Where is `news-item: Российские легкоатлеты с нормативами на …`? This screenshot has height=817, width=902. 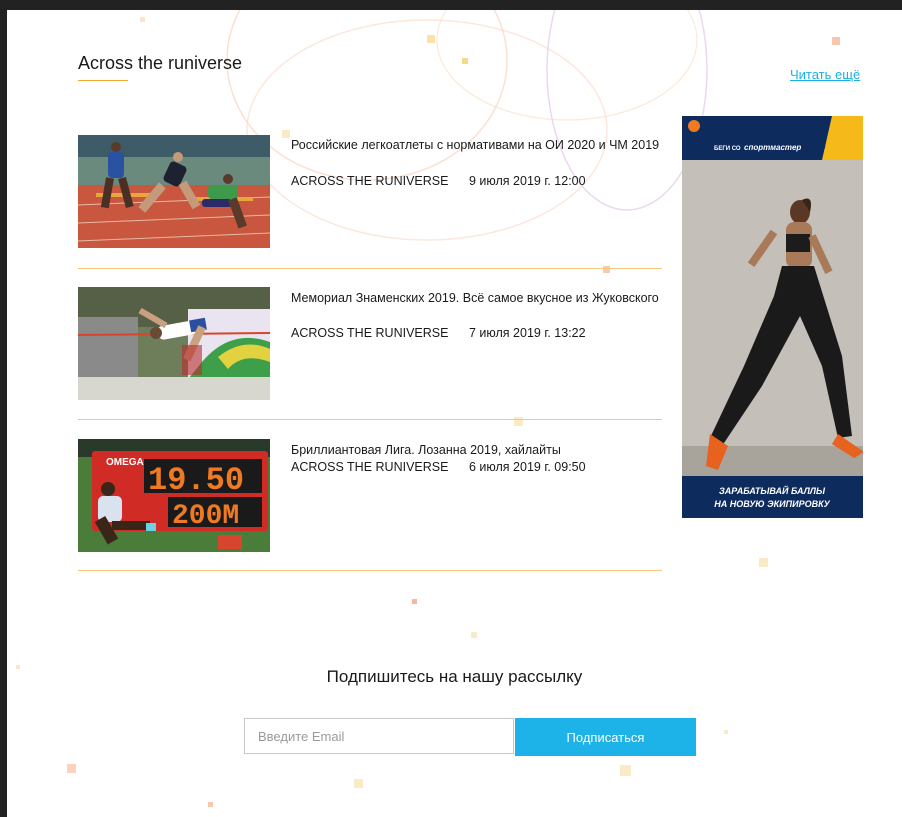 news-item: Российские легкоатлеты с нормативами на … is located at coordinates (370, 193).